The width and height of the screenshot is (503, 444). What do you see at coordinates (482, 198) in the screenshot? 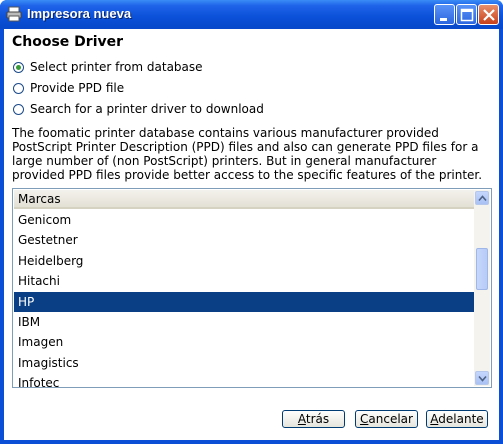
I see `scroll-up-button` at bounding box center [482, 198].